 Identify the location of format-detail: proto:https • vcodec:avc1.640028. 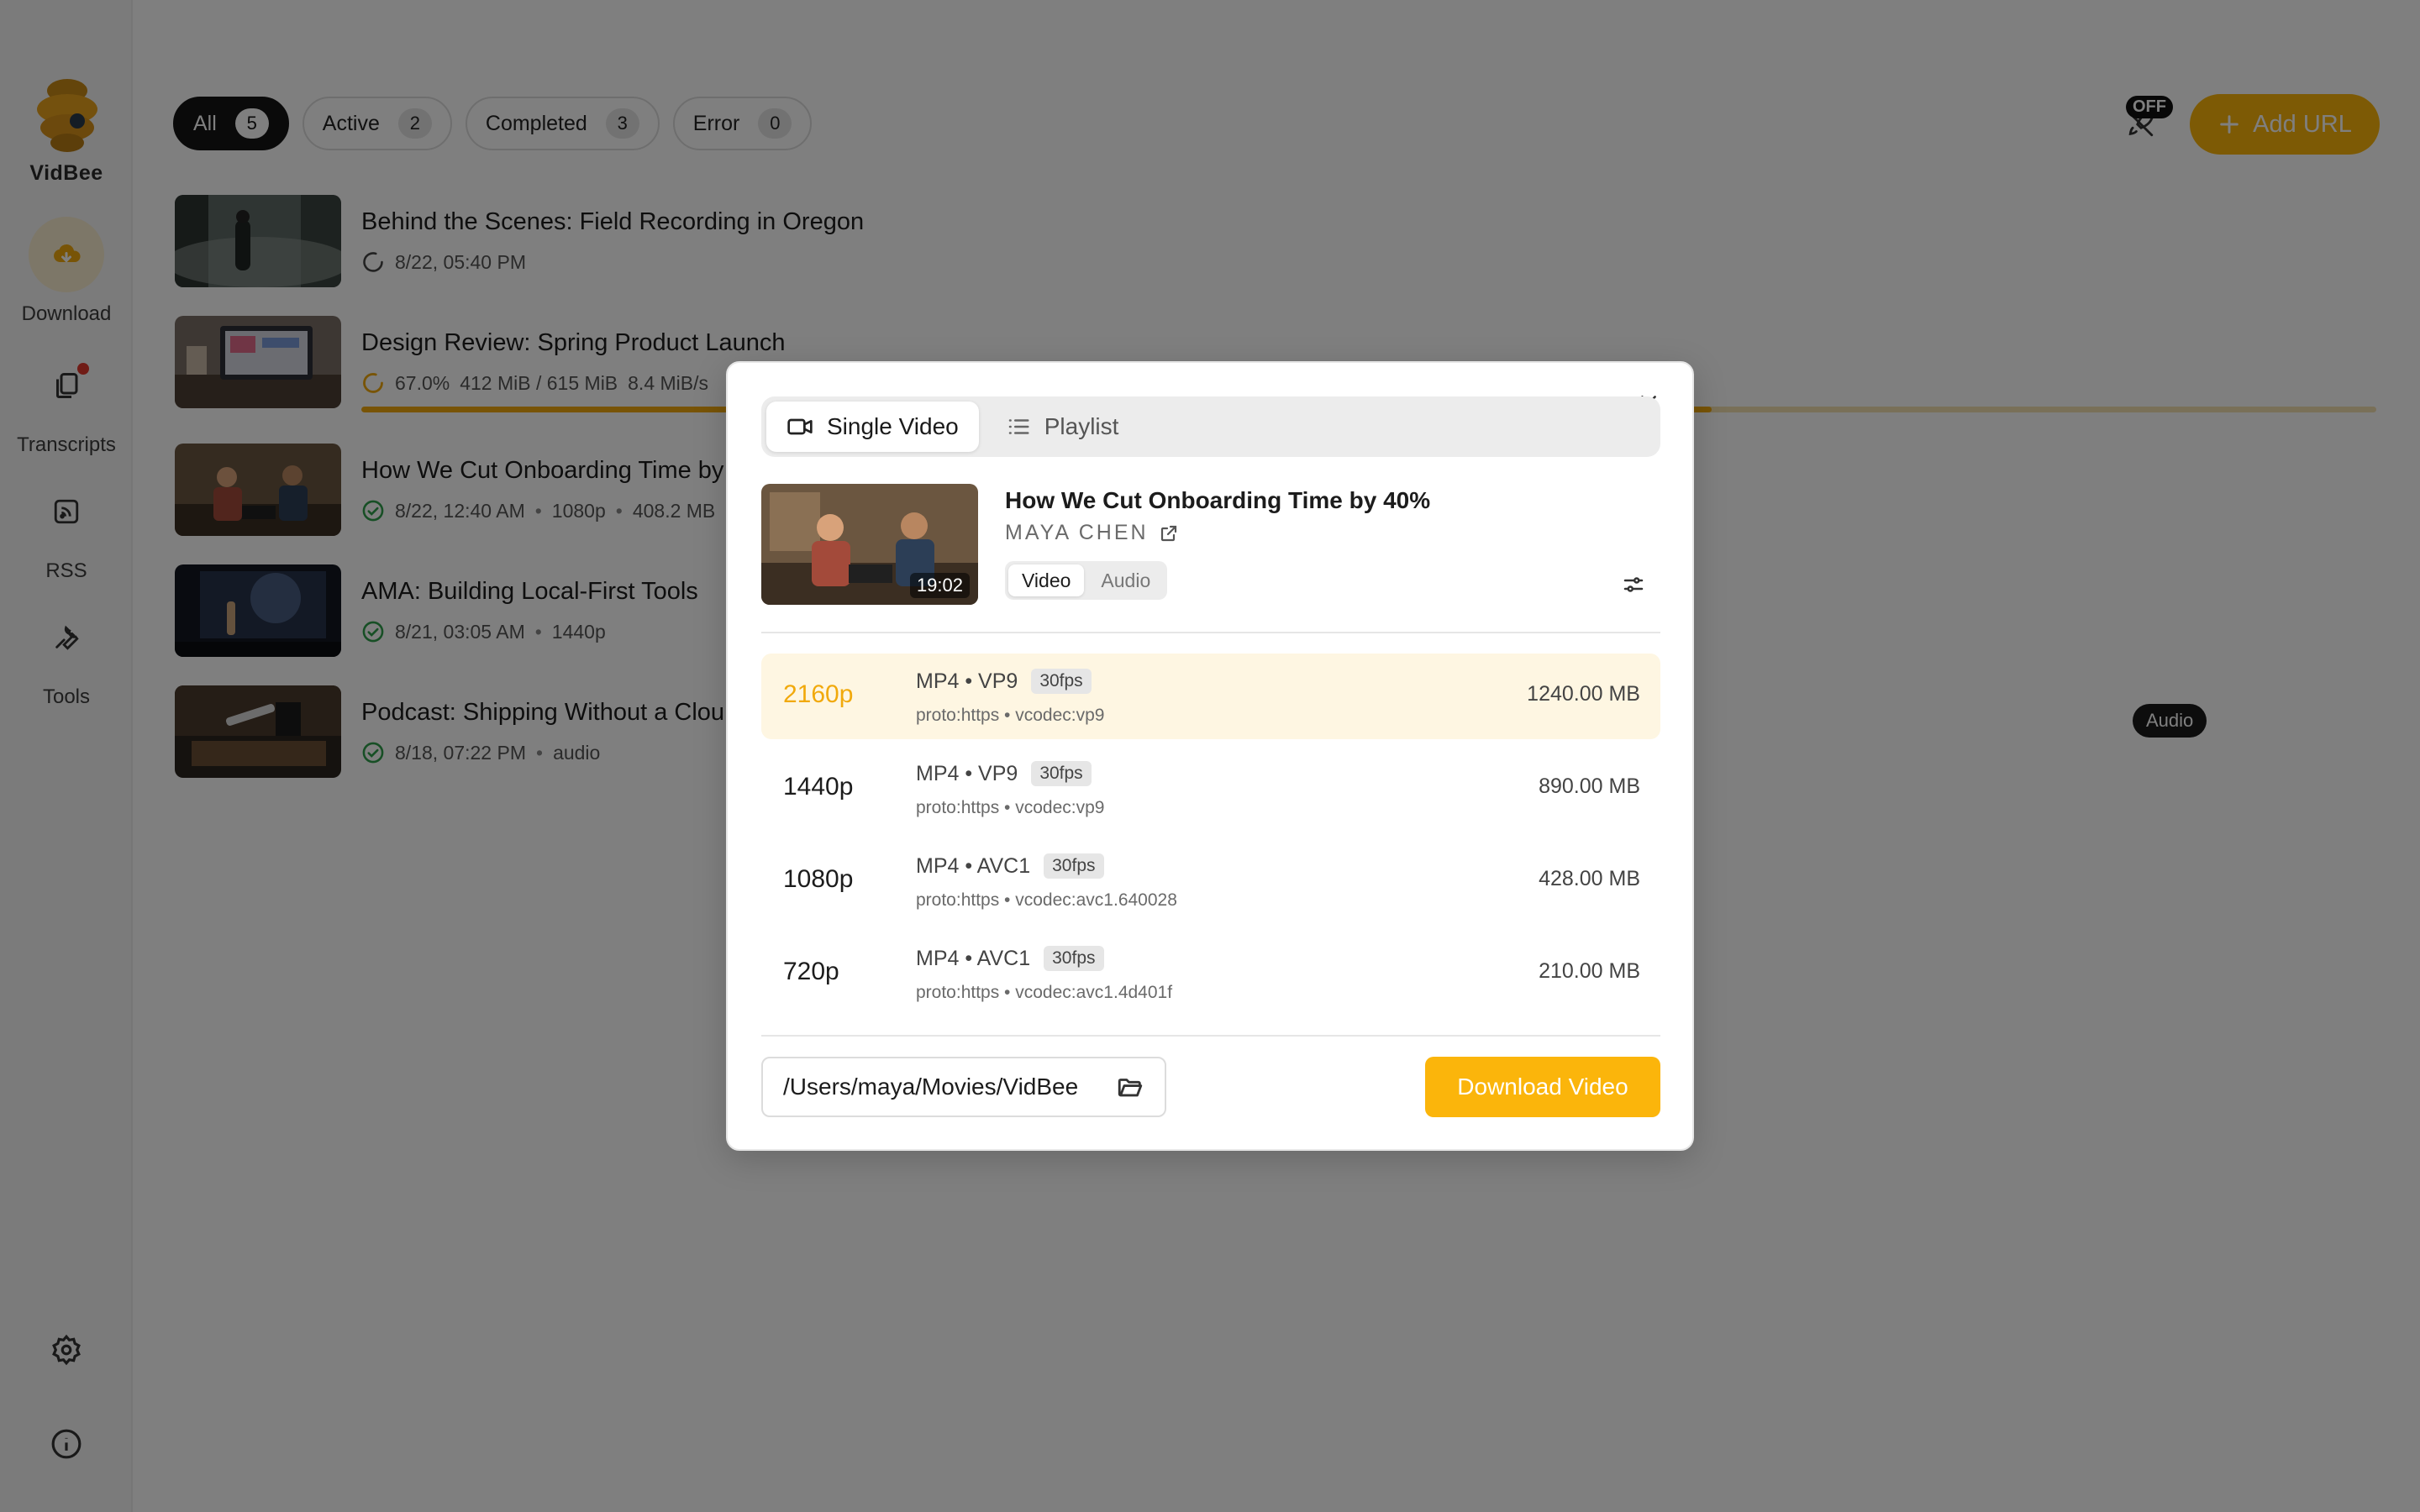
(1046, 900).